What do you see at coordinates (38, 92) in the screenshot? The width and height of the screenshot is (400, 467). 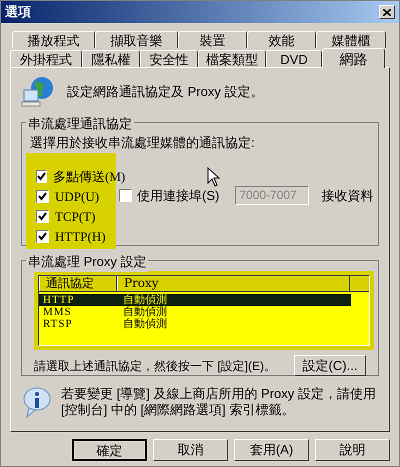 I see `network-globe-icon` at bounding box center [38, 92].